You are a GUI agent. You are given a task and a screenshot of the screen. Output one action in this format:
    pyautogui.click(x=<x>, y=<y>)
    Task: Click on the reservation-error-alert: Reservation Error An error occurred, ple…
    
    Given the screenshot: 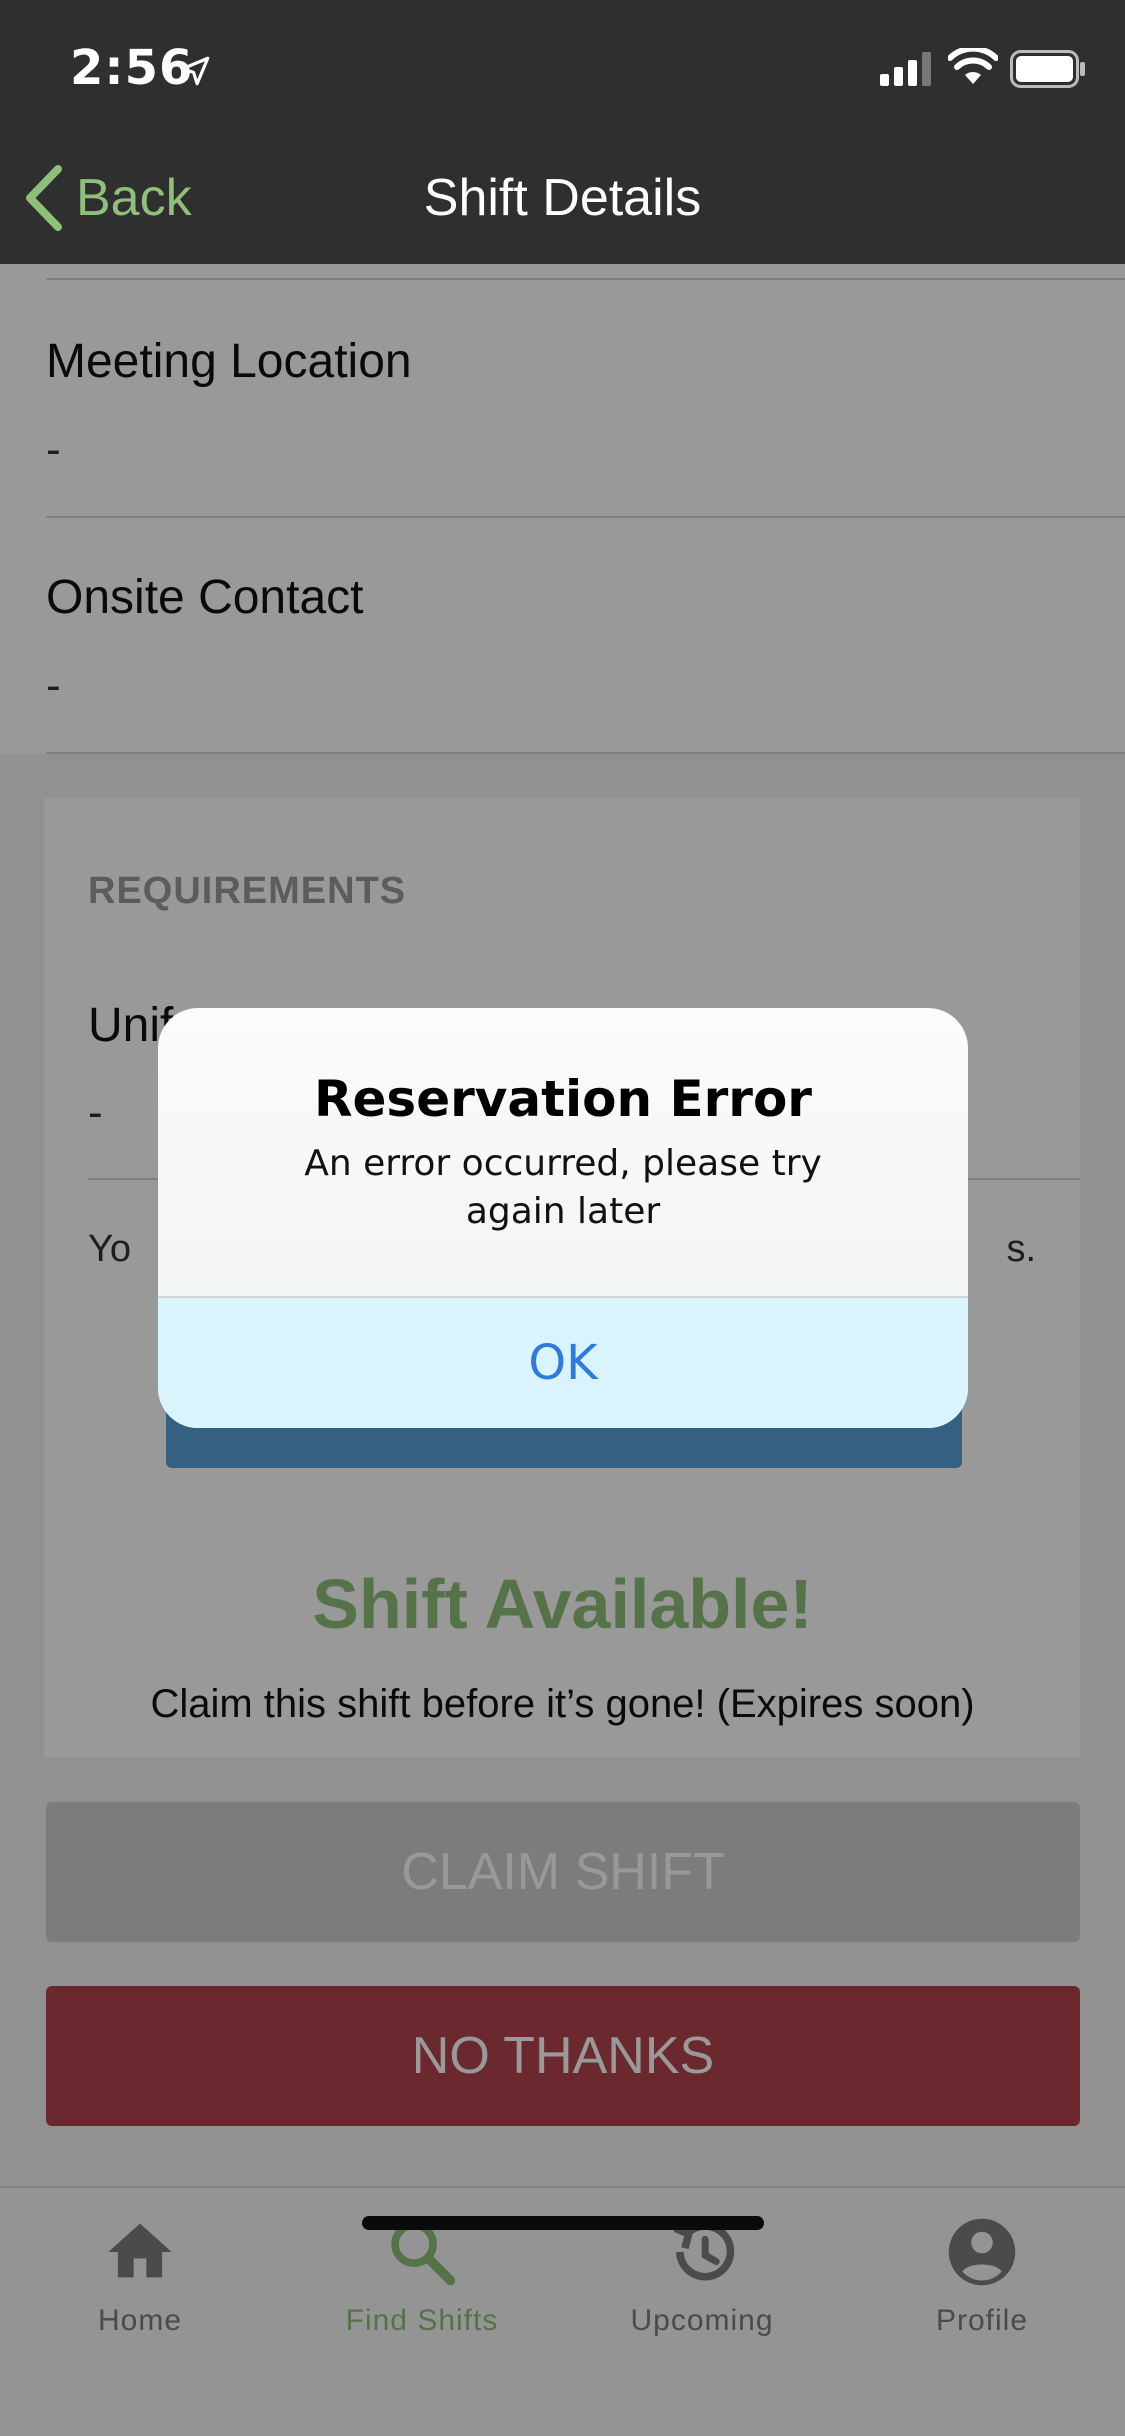 What is the action you would take?
    pyautogui.click(x=563, y=1218)
    